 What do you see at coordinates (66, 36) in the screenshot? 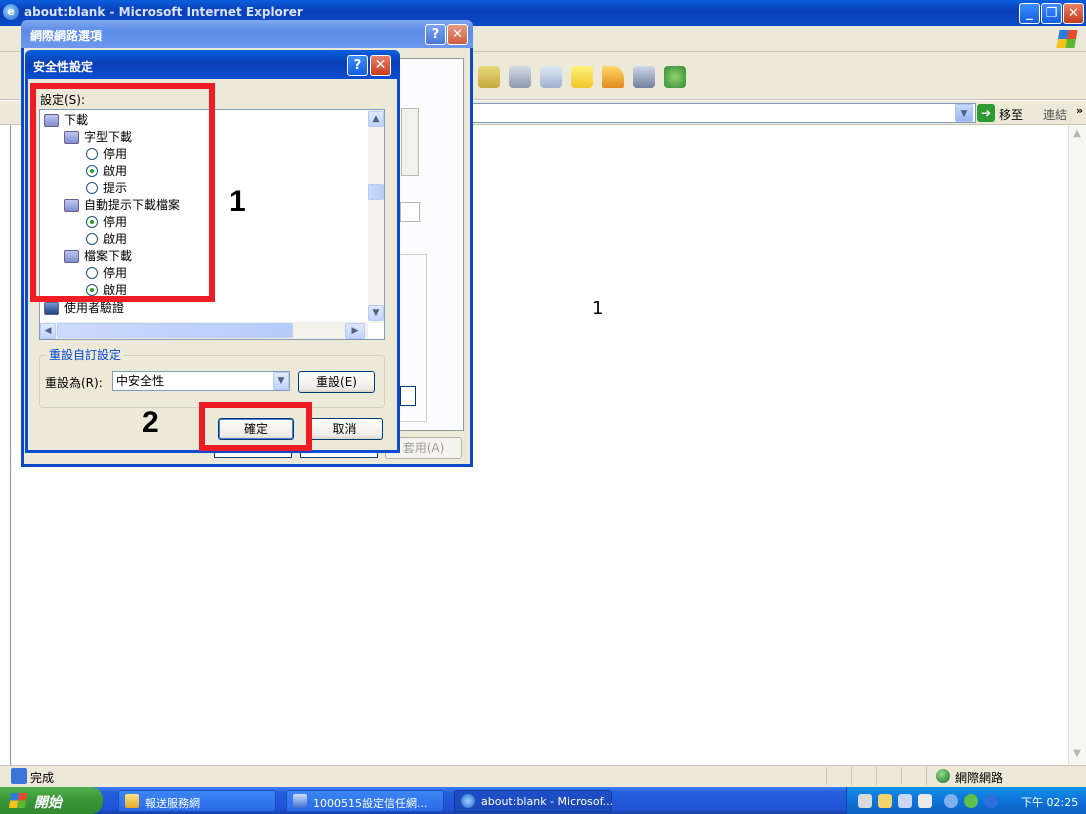
I see `internet-options-title: 網際網路選項` at bounding box center [66, 36].